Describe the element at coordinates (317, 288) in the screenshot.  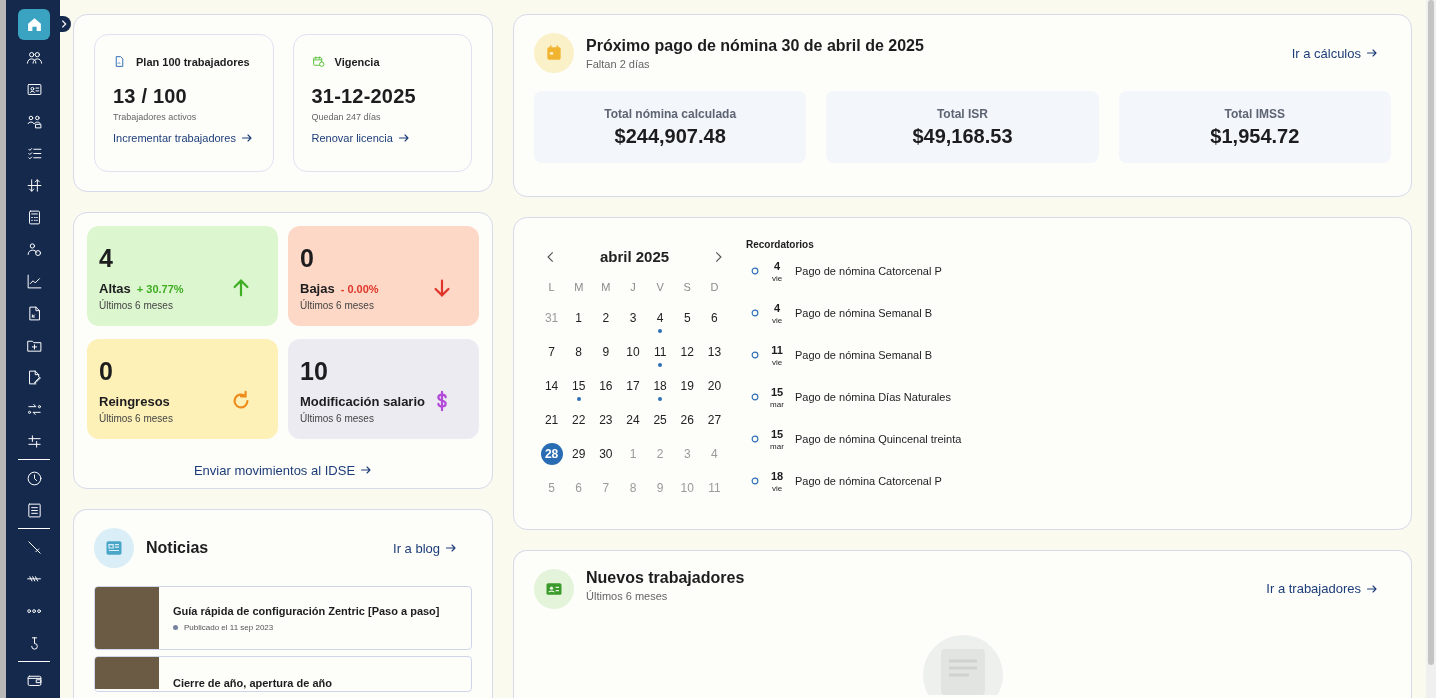
I see `stat-label: Bajas` at that location.